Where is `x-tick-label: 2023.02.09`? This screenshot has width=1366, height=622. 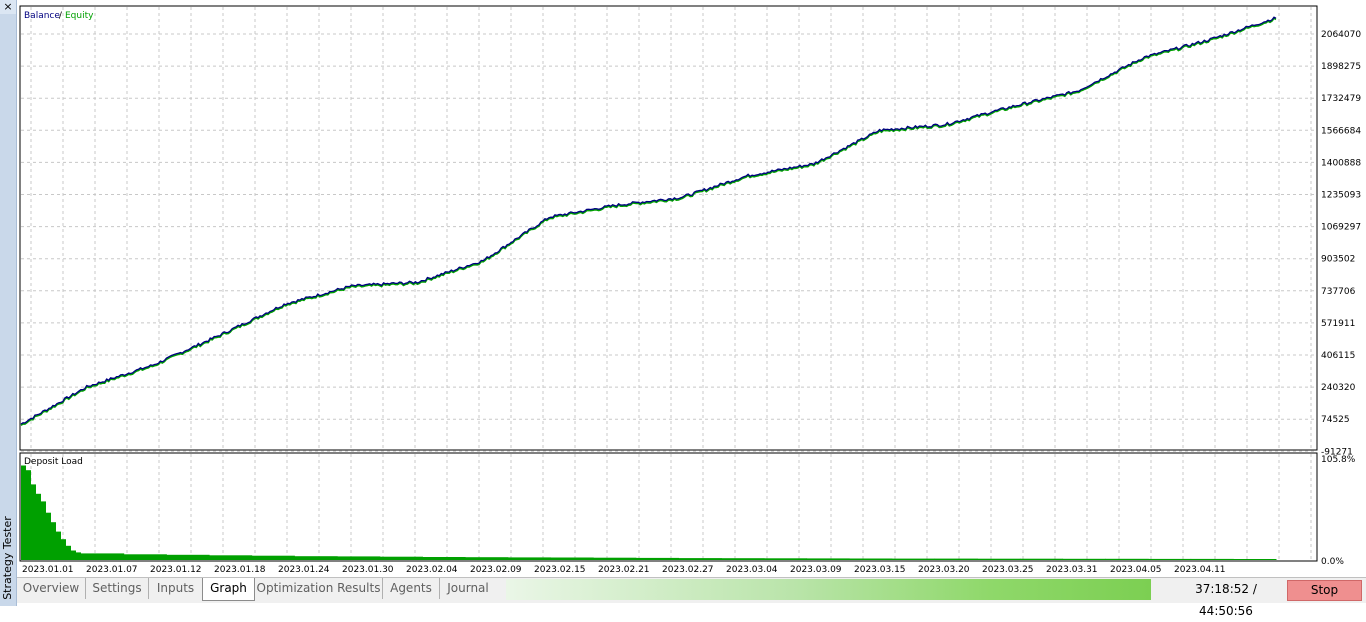
x-tick-label: 2023.02.09 is located at coordinates (496, 570).